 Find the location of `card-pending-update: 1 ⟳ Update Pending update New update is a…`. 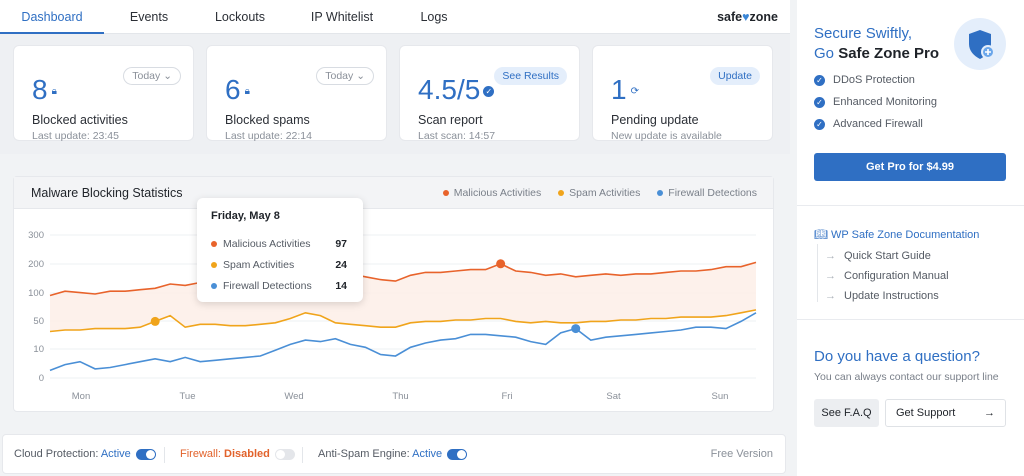

card-pending-update: 1 ⟳ Update Pending update New update is a… is located at coordinates (682, 93).